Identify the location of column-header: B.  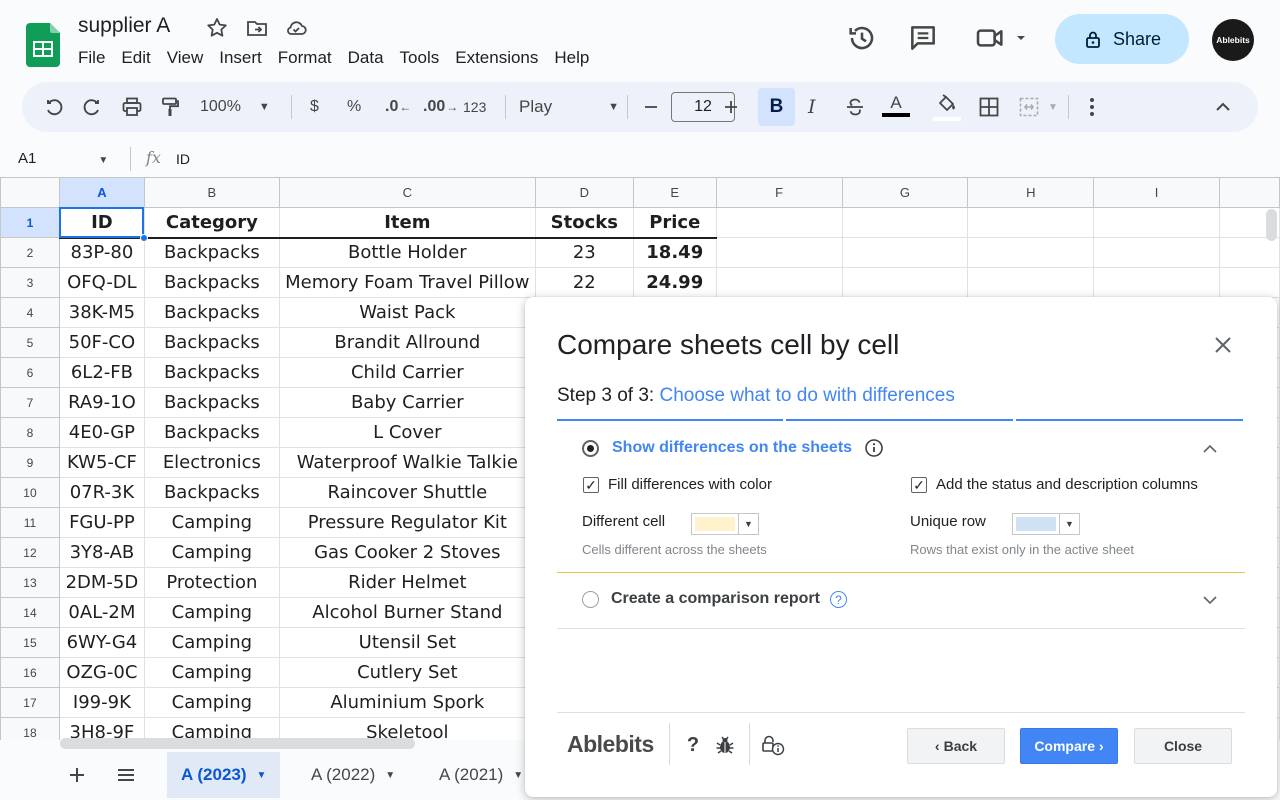
(211, 192).